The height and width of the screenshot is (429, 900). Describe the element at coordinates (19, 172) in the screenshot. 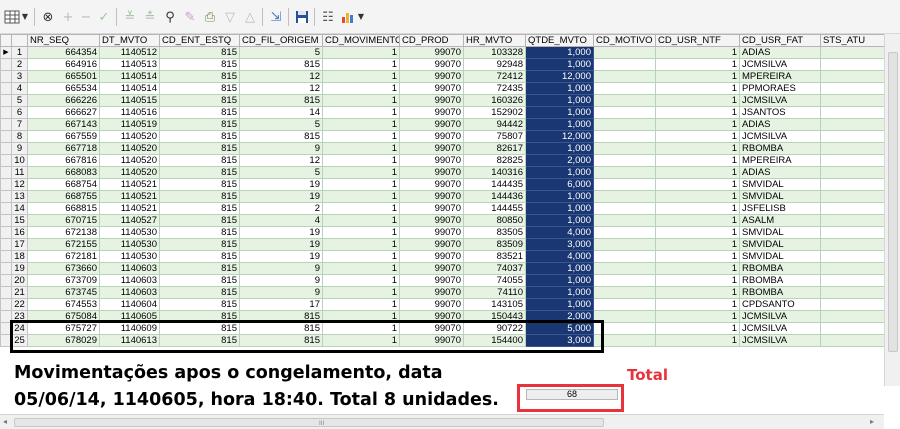

I see `row-number: 11` at that location.